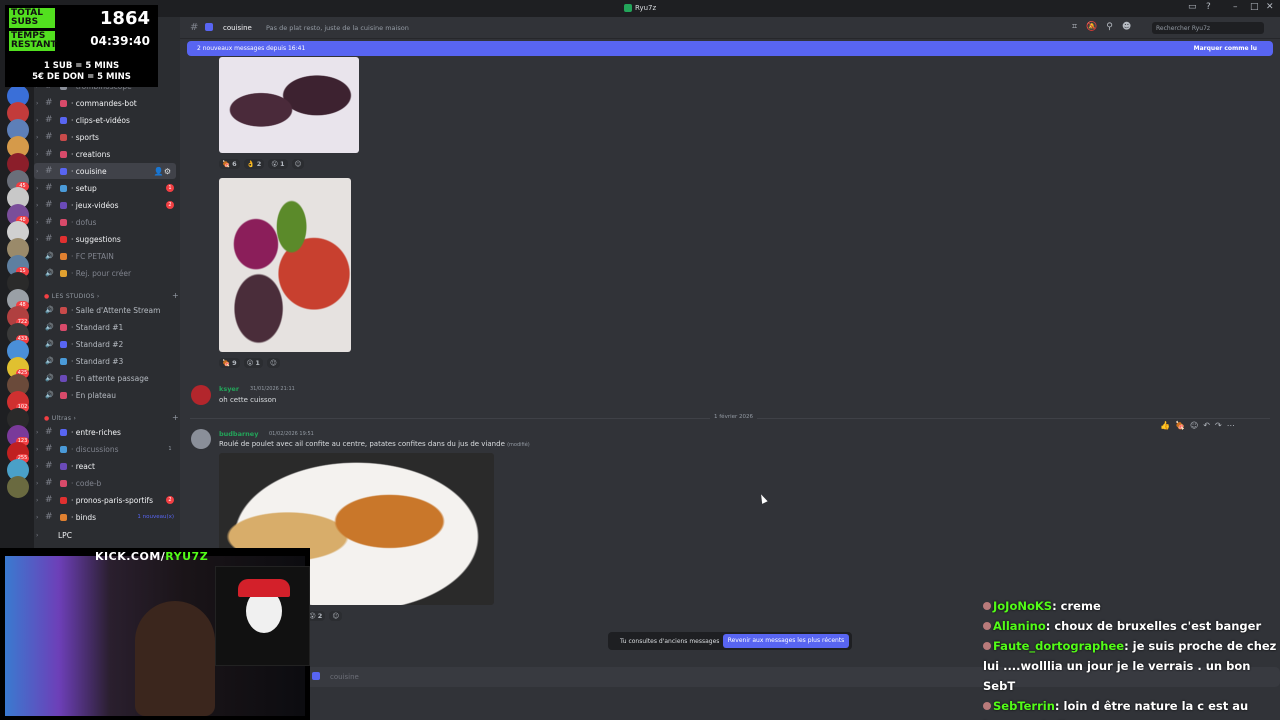 This screenshot has width=1280, height=720. I want to click on channel-label: · sports, so click(85, 137).